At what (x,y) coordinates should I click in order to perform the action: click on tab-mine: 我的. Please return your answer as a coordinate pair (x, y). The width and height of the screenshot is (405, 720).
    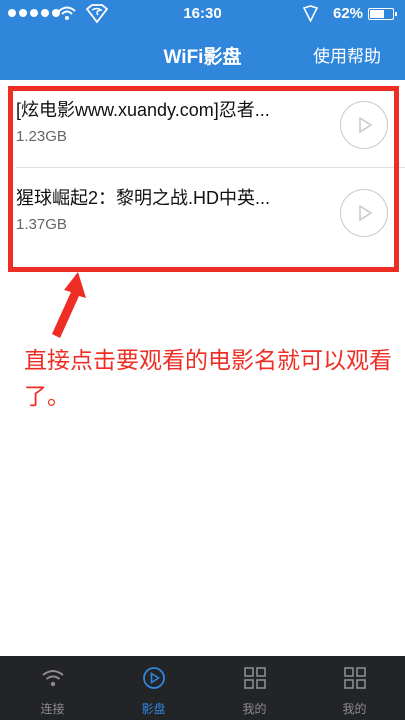
    Looking at the image, I should click on (254, 688).